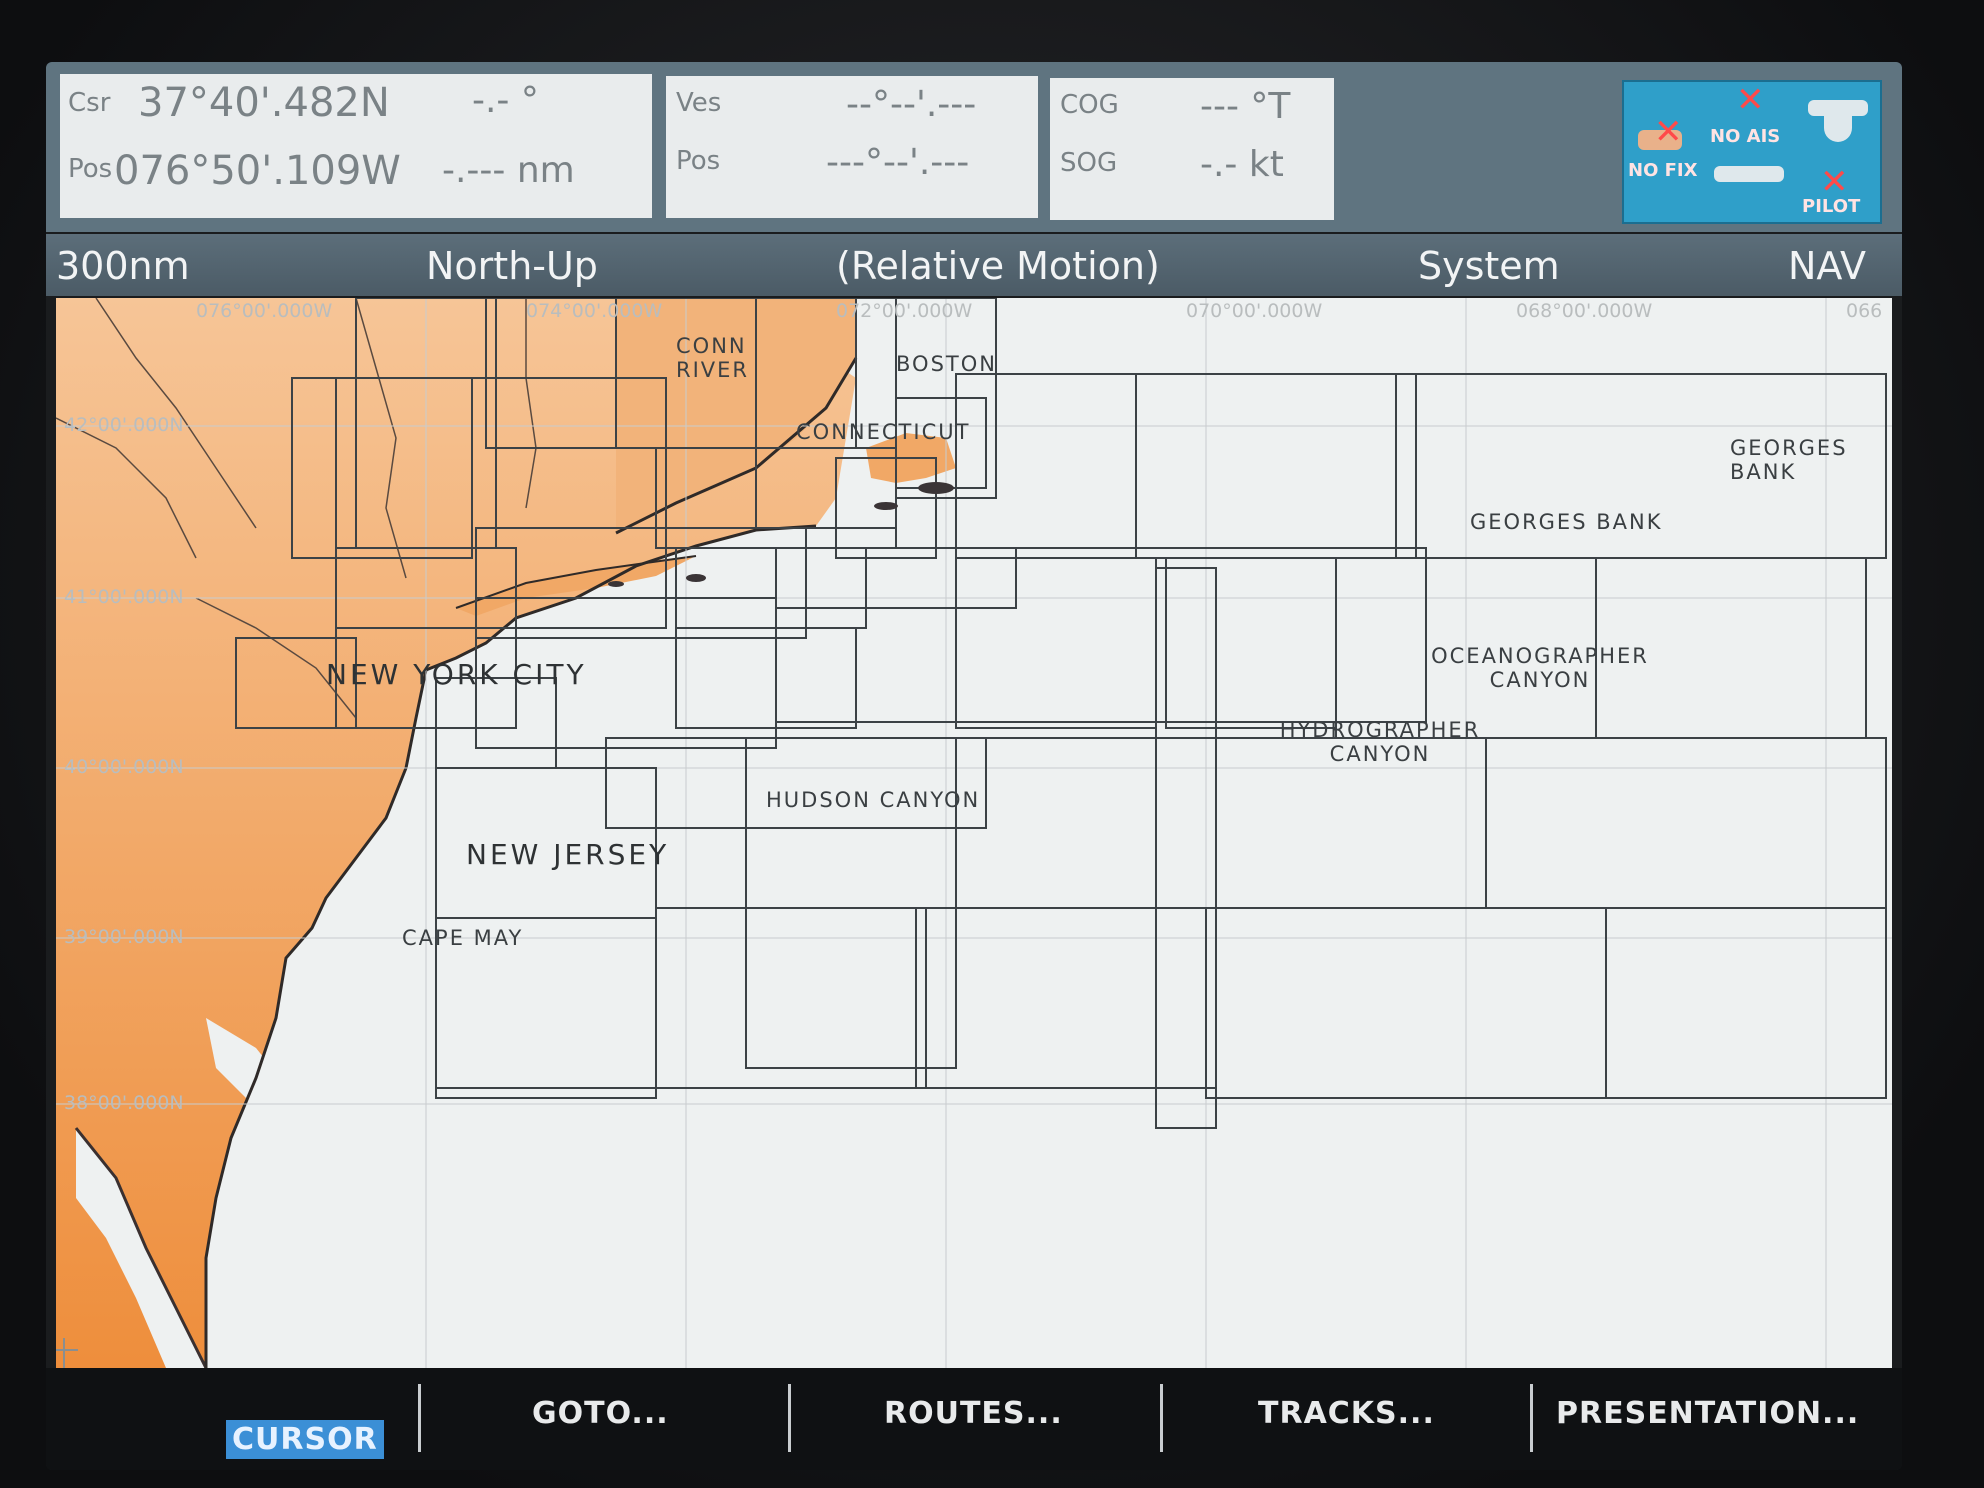 This screenshot has width=1984, height=1488. I want to click on course-speed-box: COG --- °T SOG -.- kt, so click(1192, 149).